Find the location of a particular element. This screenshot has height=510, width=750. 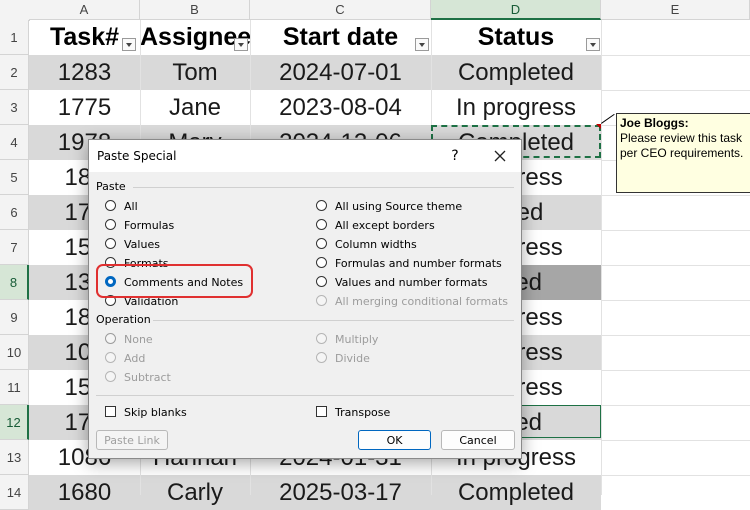

header-status: Status is located at coordinates (516, 37).